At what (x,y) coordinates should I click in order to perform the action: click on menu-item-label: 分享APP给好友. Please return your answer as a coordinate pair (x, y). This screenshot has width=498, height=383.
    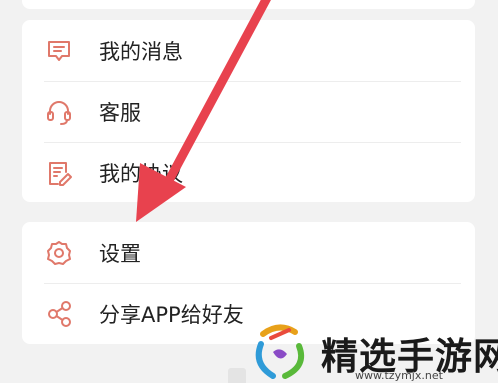
    Looking at the image, I should click on (171, 314).